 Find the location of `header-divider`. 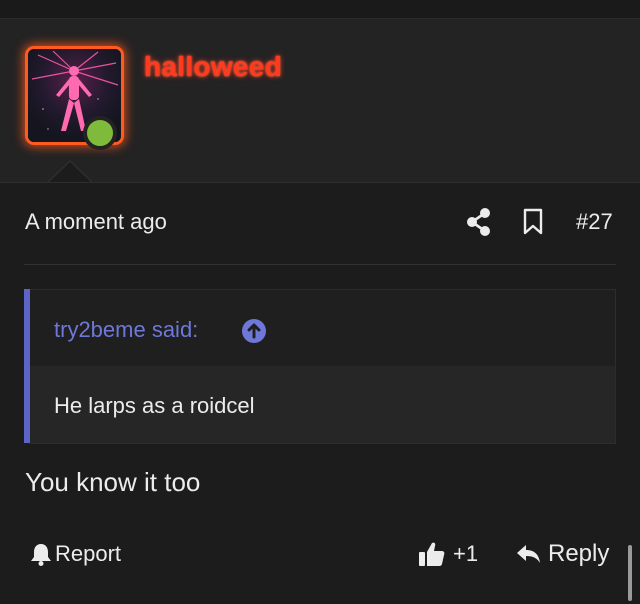

header-divider is located at coordinates (320, 182).